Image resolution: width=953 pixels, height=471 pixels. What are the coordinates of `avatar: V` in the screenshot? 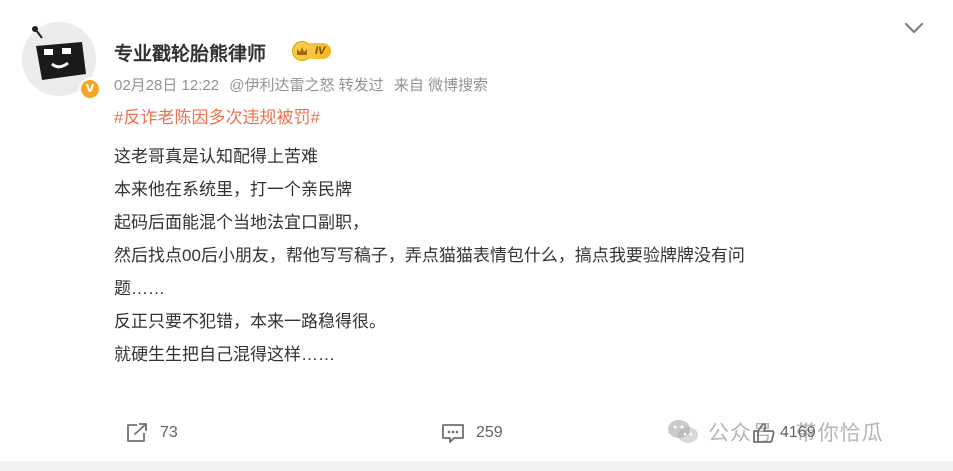 It's located at (61, 61).